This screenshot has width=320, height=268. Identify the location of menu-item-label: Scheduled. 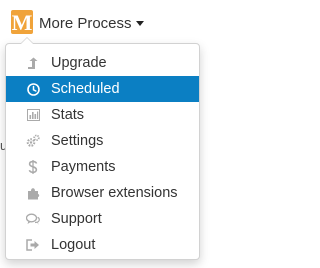
(85, 89).